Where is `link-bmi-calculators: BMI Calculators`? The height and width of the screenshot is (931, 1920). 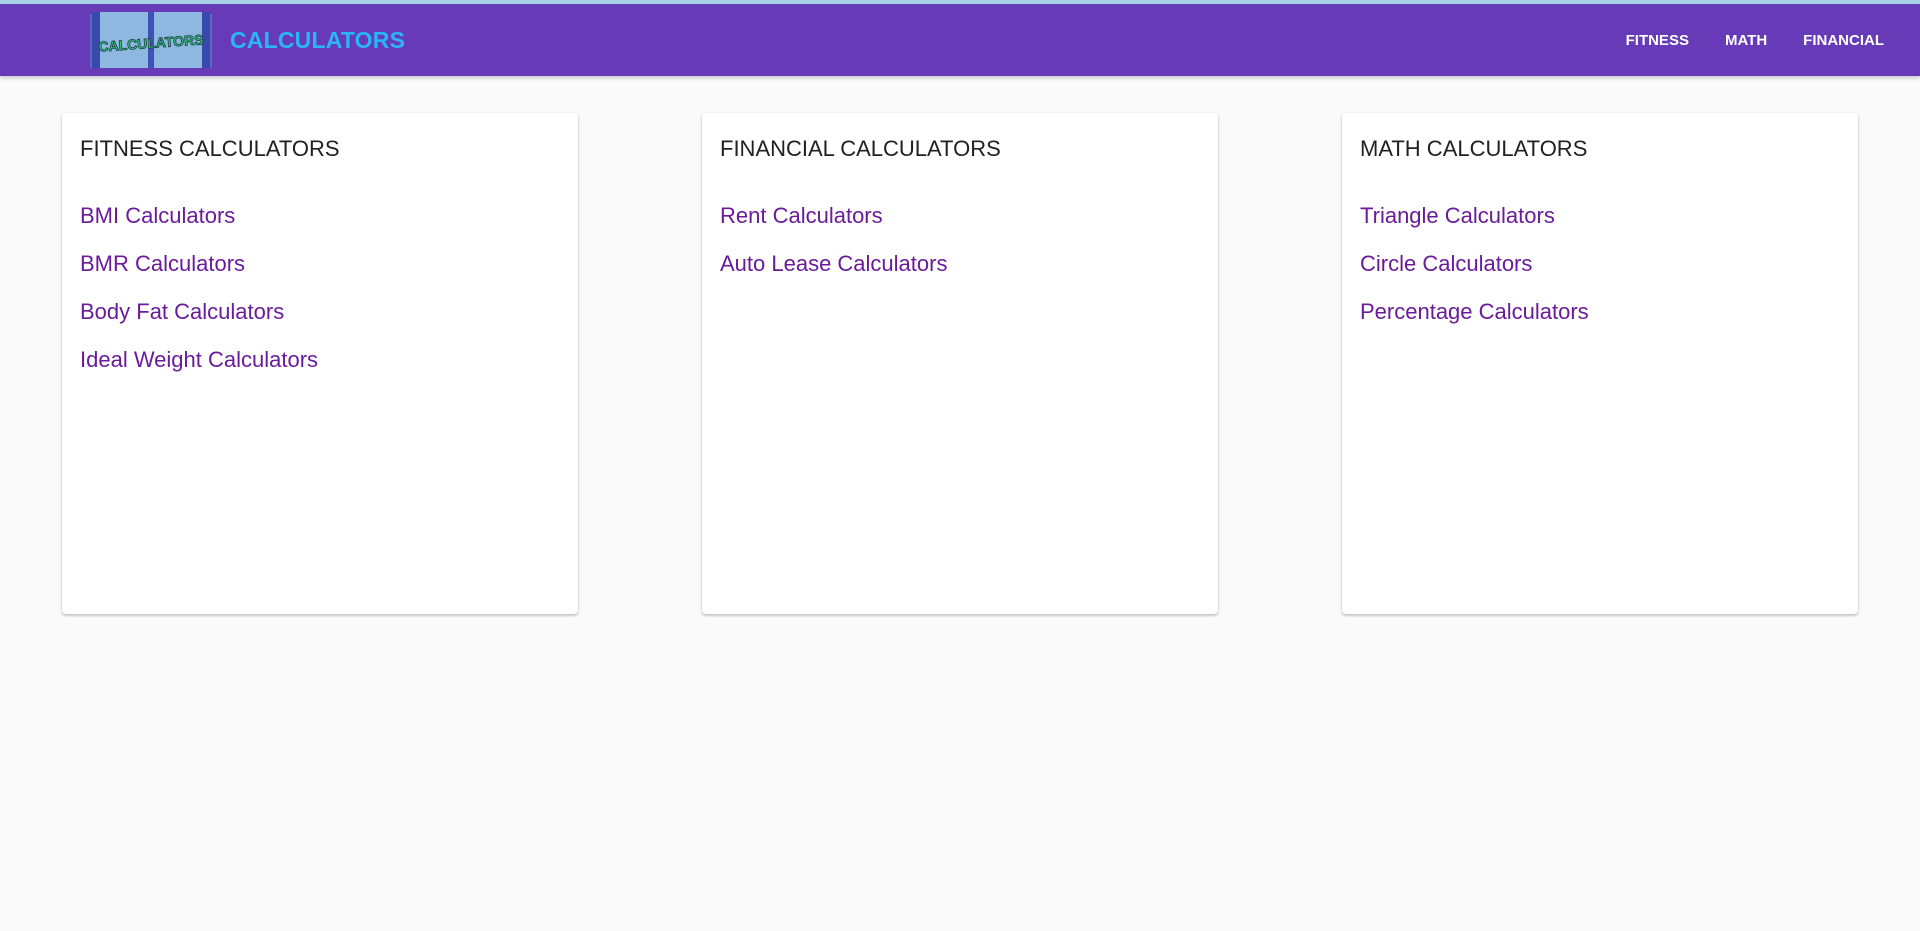
link-bmi-calculators: BMI Calculators is located at coordinates (157, 215).